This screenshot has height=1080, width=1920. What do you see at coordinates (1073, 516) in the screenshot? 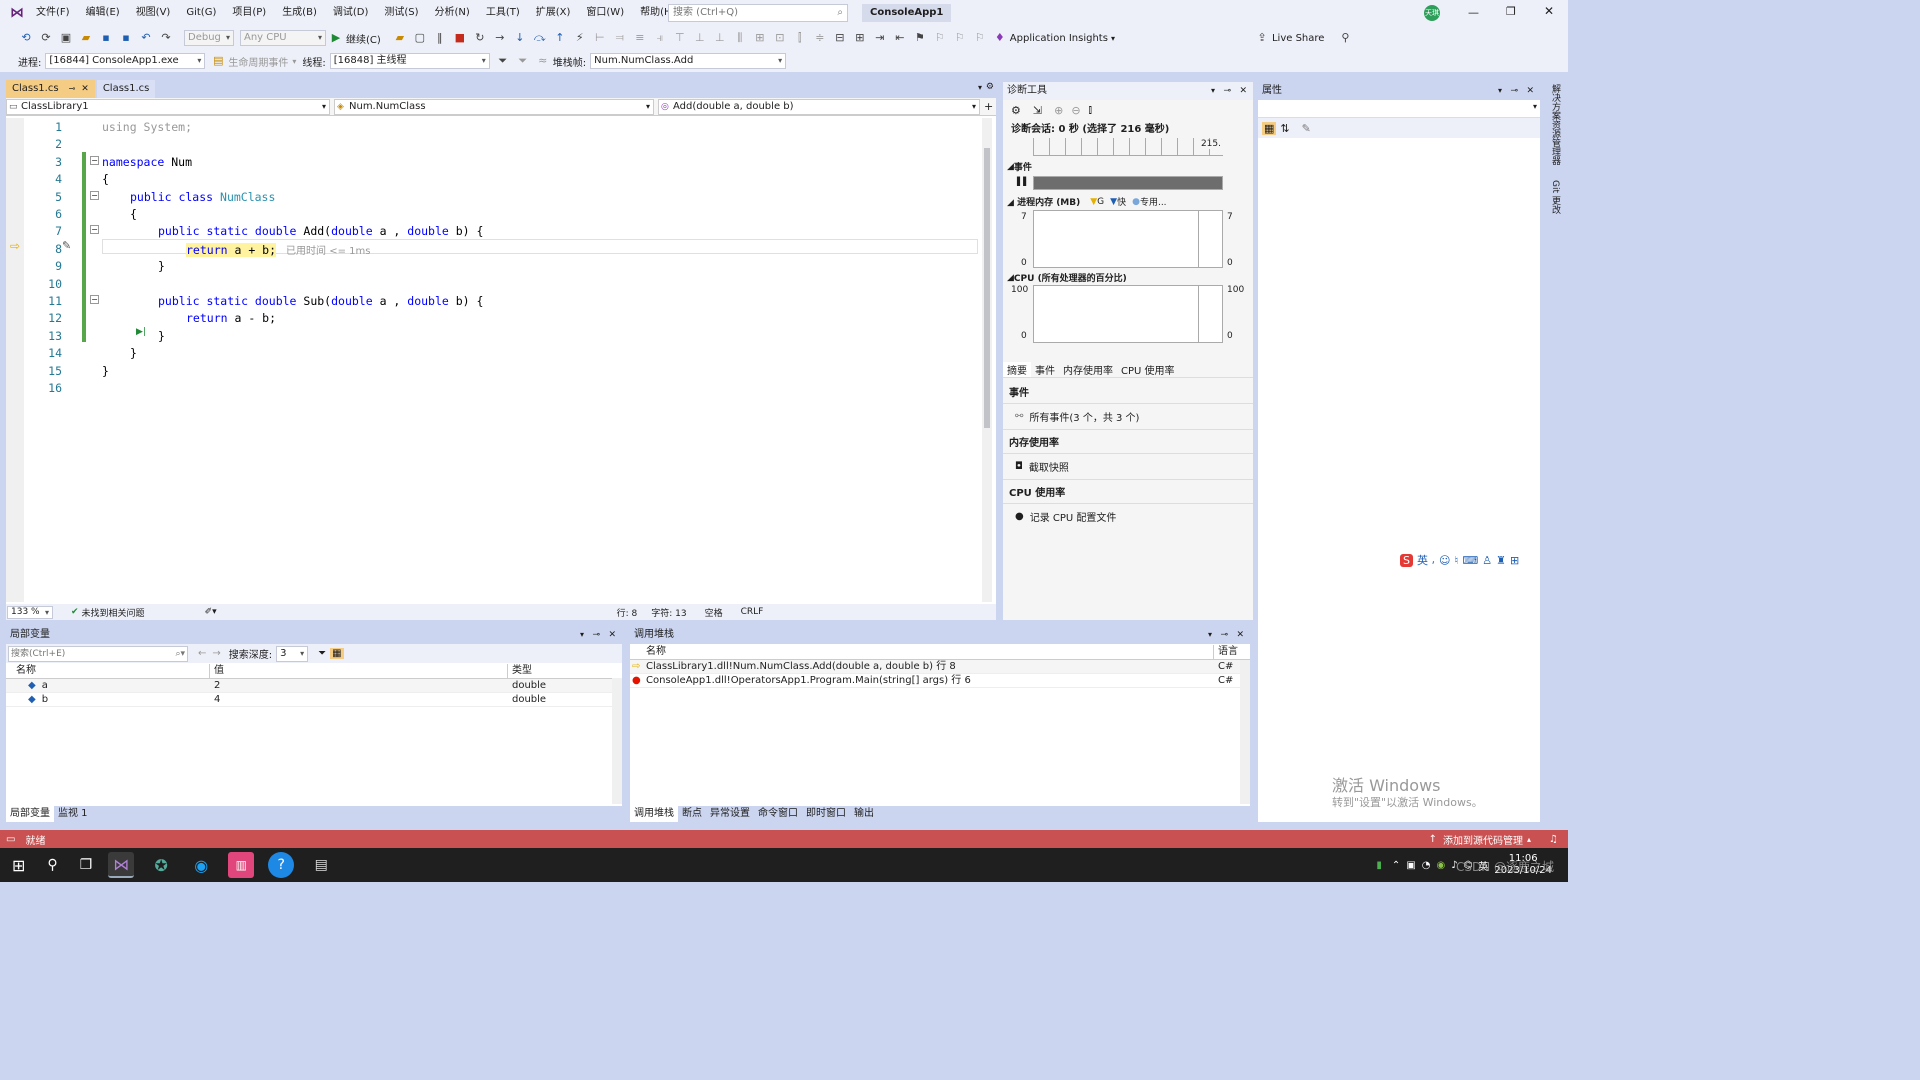
I see `record-cpu-button: 记录 CPU 配置文件` at bounding box center [1073, 516].